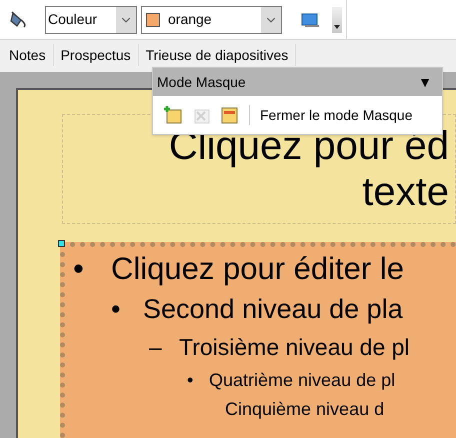 This screenshot has height=438, width=456. What do you see at coordinates (428, 82) in the screenshot?
I see `panel-menu-button: ▼` at bounding box center [428, 82].